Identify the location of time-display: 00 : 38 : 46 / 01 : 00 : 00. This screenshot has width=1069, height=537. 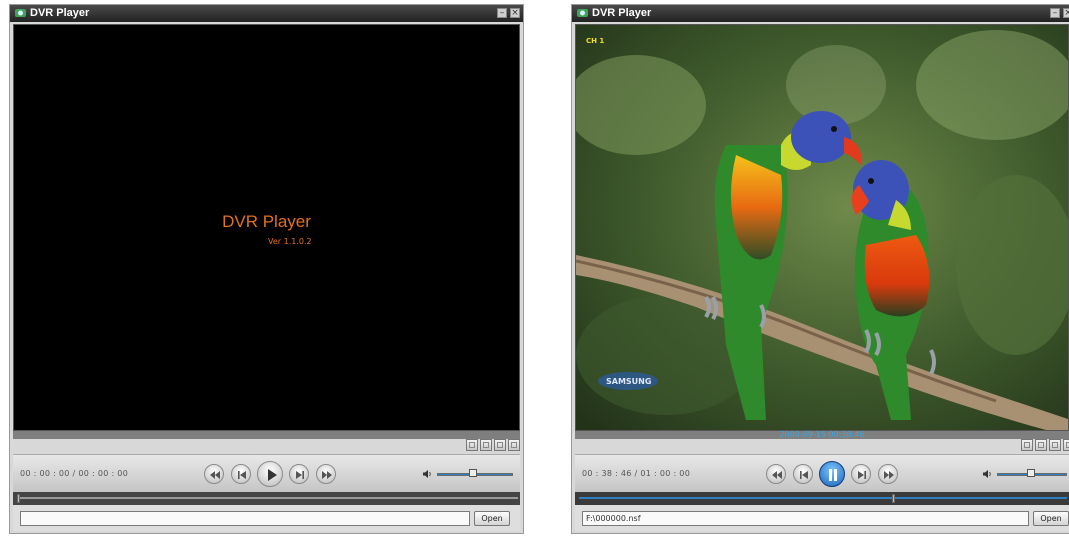
(636, 473).